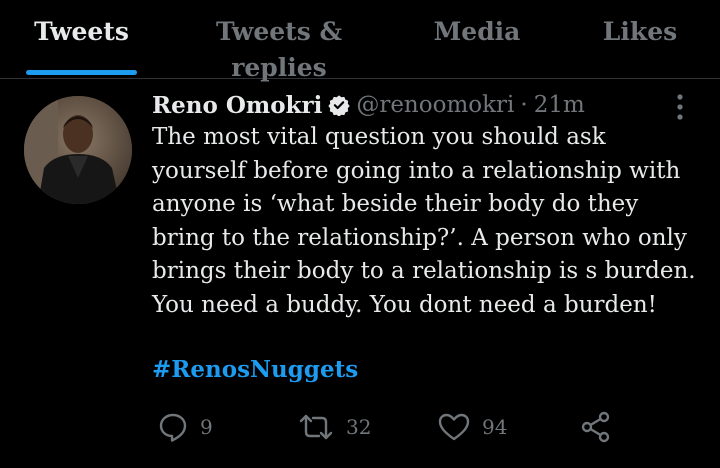 The width and height of the screenshot is (720, 468). I want to click on author-handle: @renoomokri, so click(435, 105).